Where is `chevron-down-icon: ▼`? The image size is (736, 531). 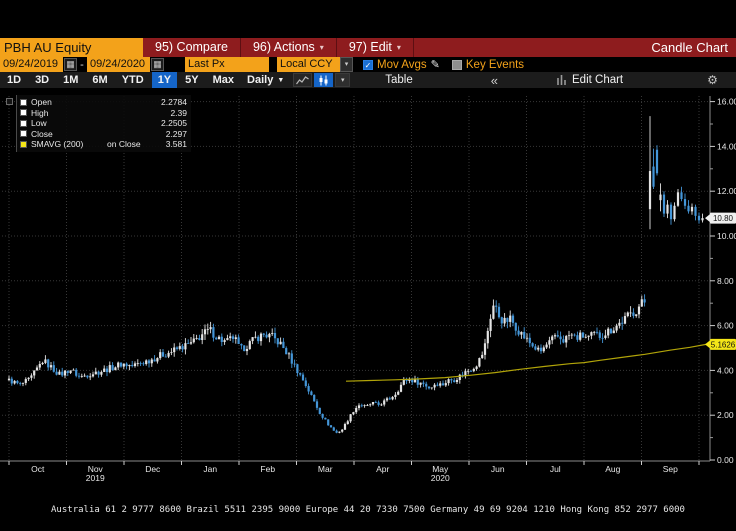 chevron-down-icon: ▼ is located at coordinates (281, 80).